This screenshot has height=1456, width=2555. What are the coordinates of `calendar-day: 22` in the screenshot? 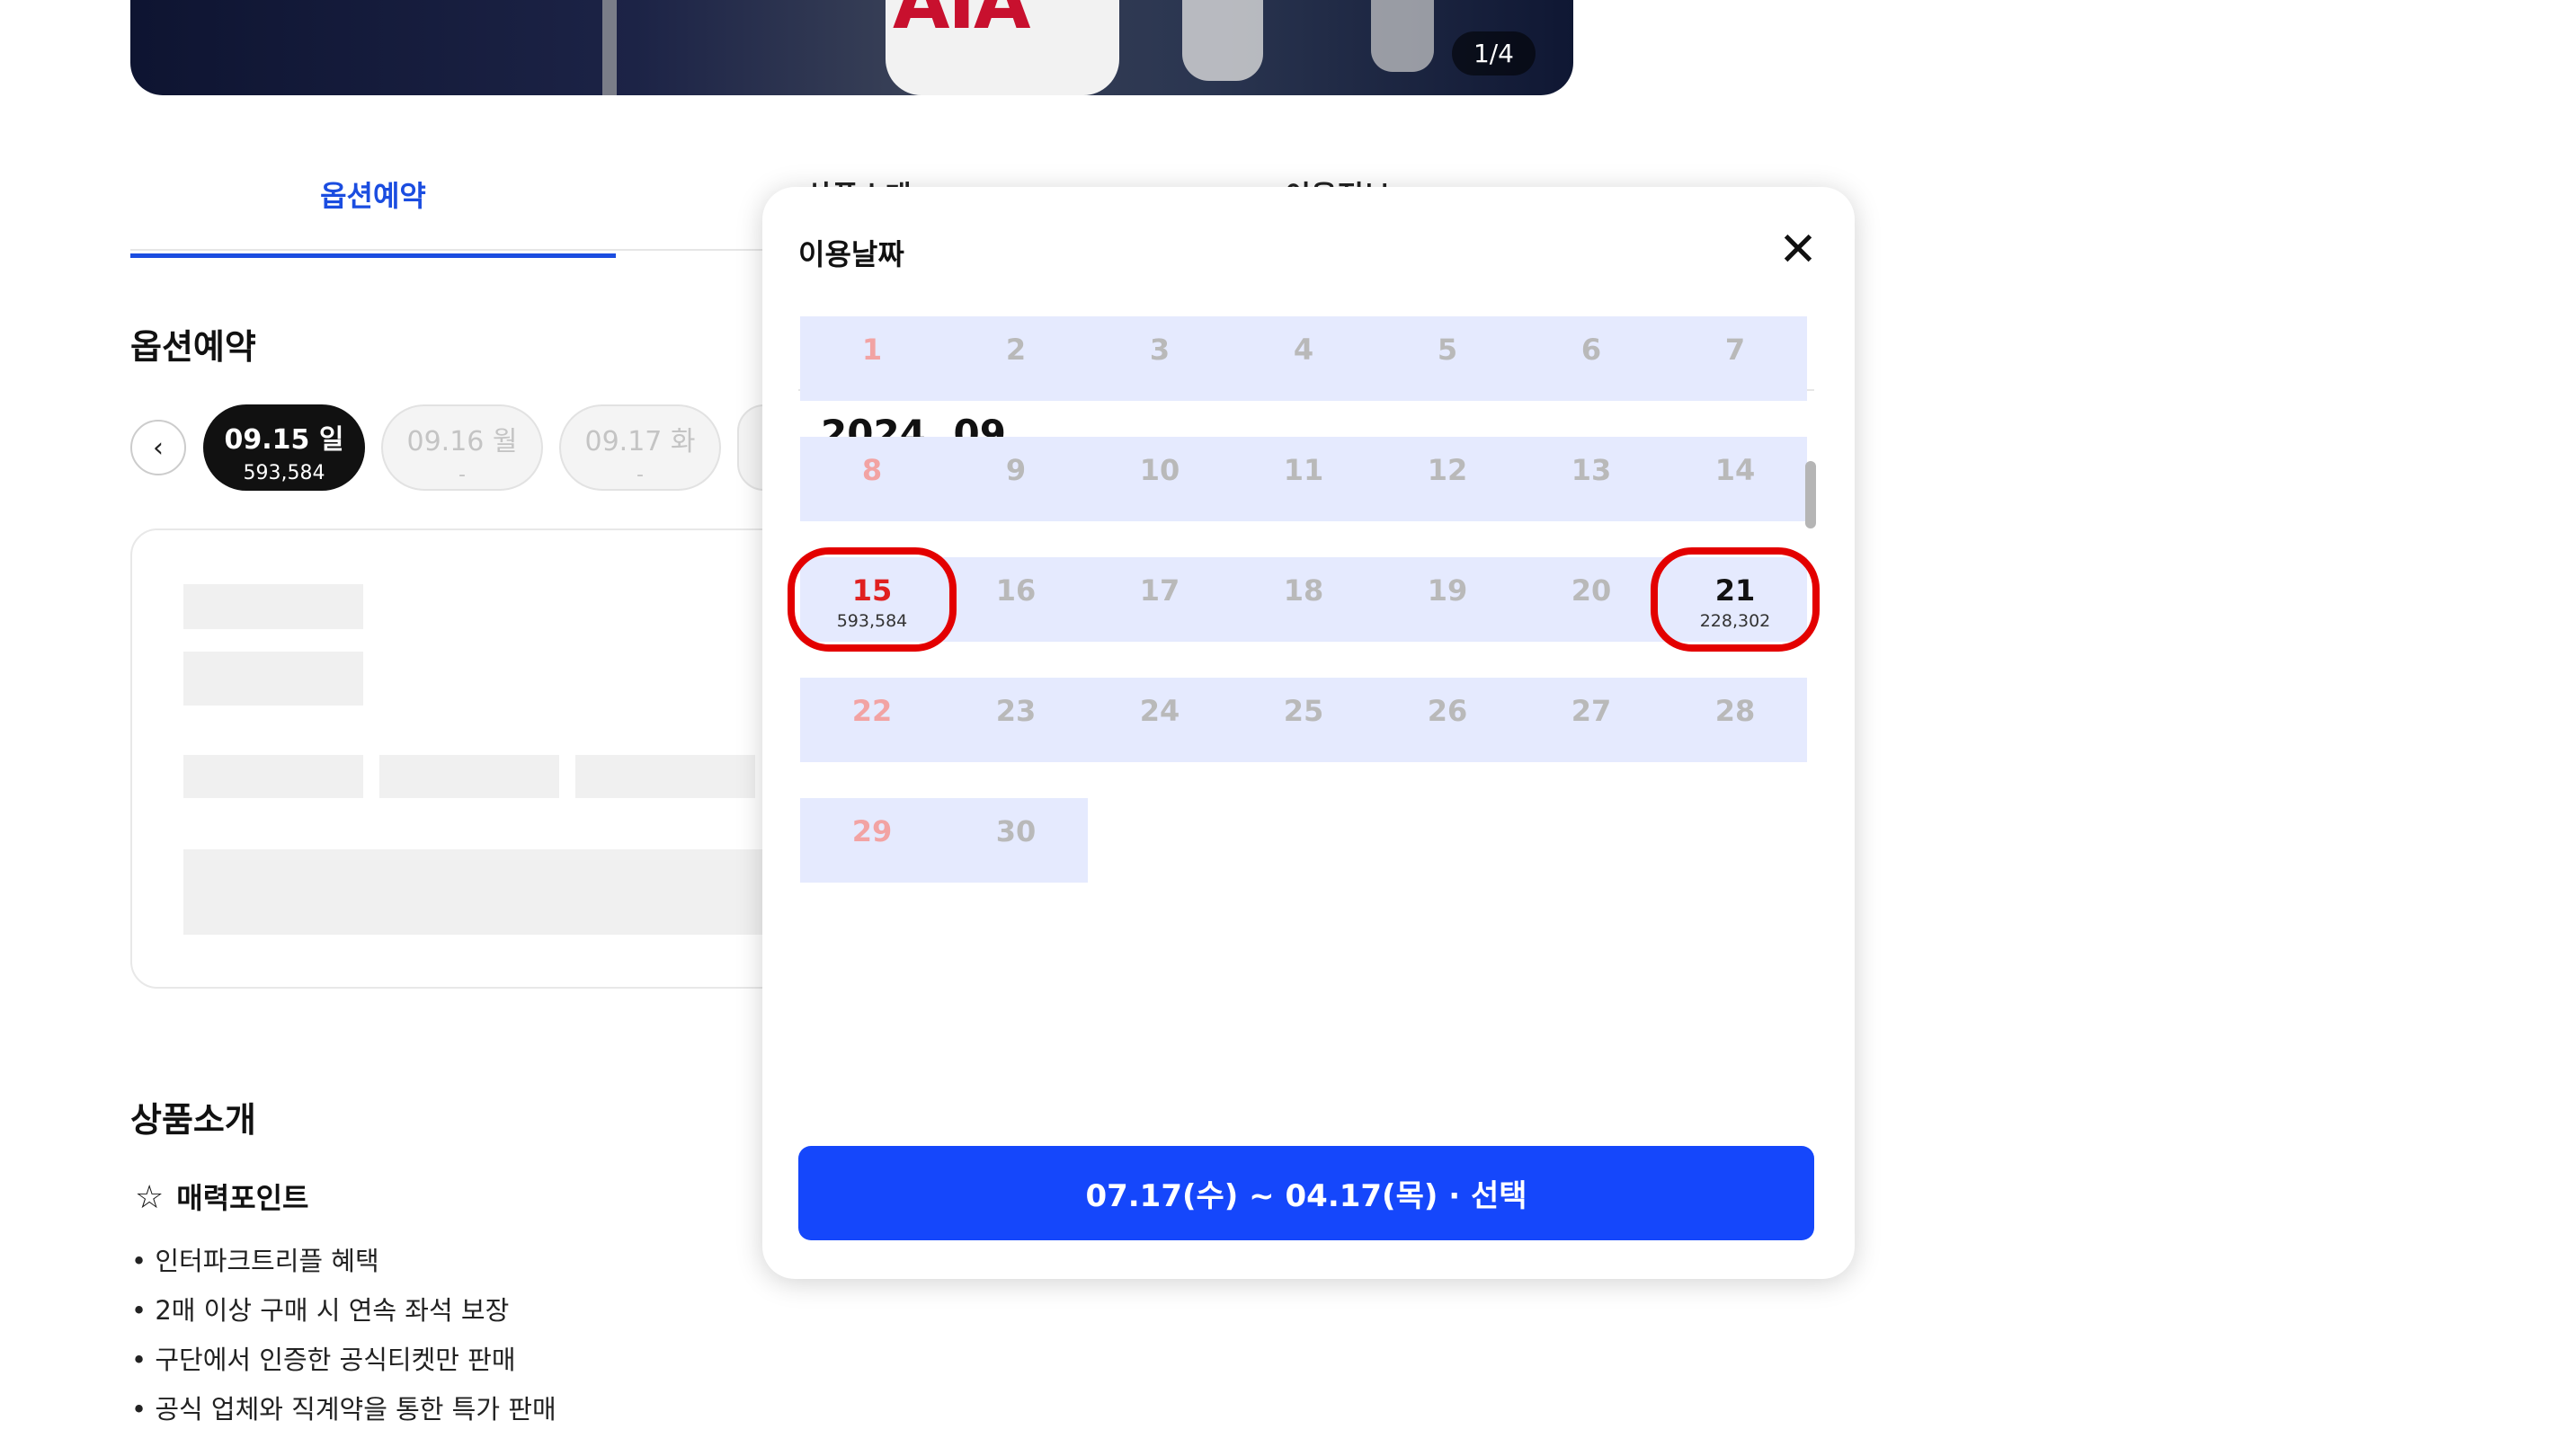 It's located at (872, 720).